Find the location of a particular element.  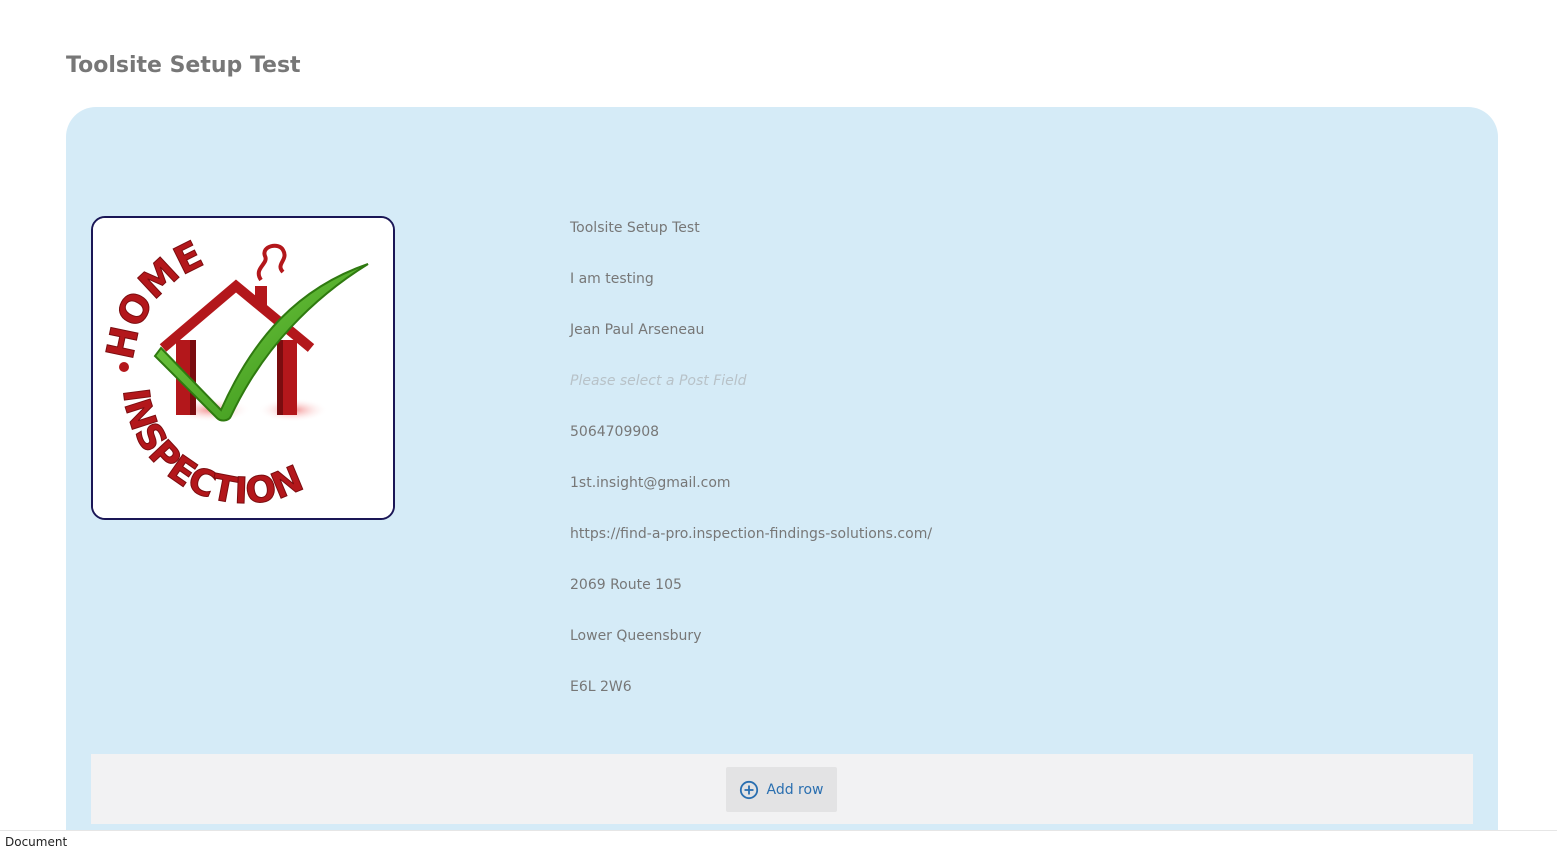

add-row-bar: Add row is located at coordinates (782, 789).